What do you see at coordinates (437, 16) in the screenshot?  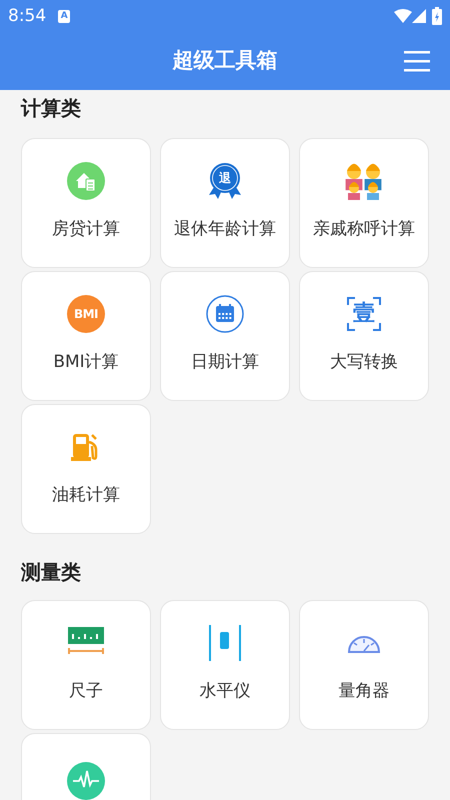 I see `battery-icon` at bounding box center [437, 16].